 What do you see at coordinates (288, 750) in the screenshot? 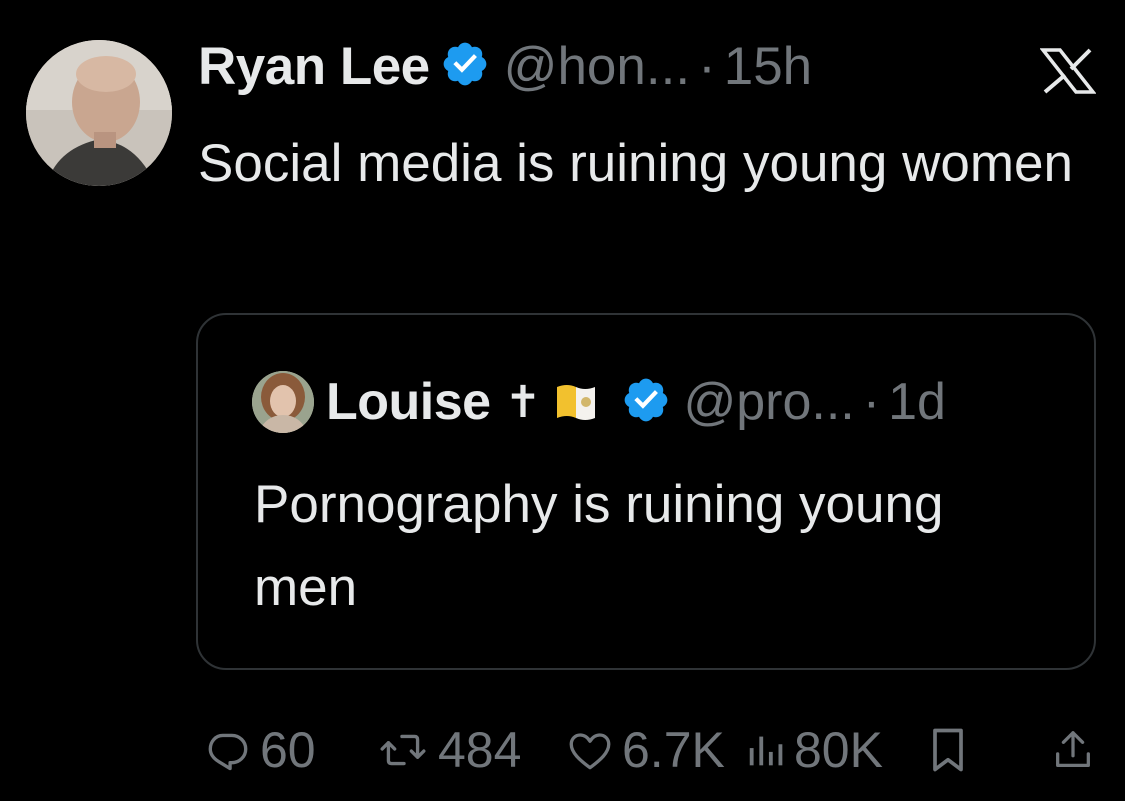
I see `reply-count: 60` at bounding box center [288, 750].